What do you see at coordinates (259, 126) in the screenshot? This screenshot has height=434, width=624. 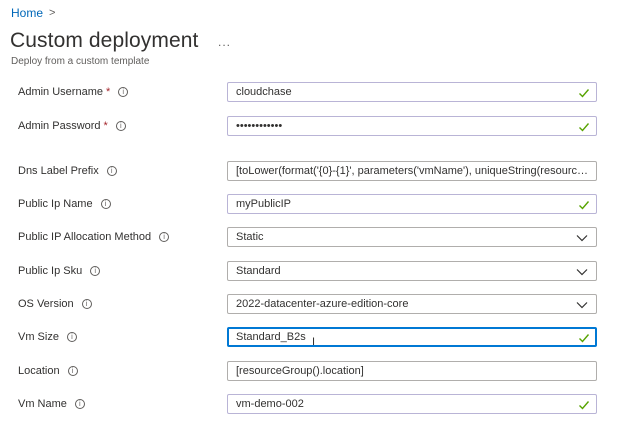 I see `admin-password-value: ••••••••••••` at bounding box center [259, 126].